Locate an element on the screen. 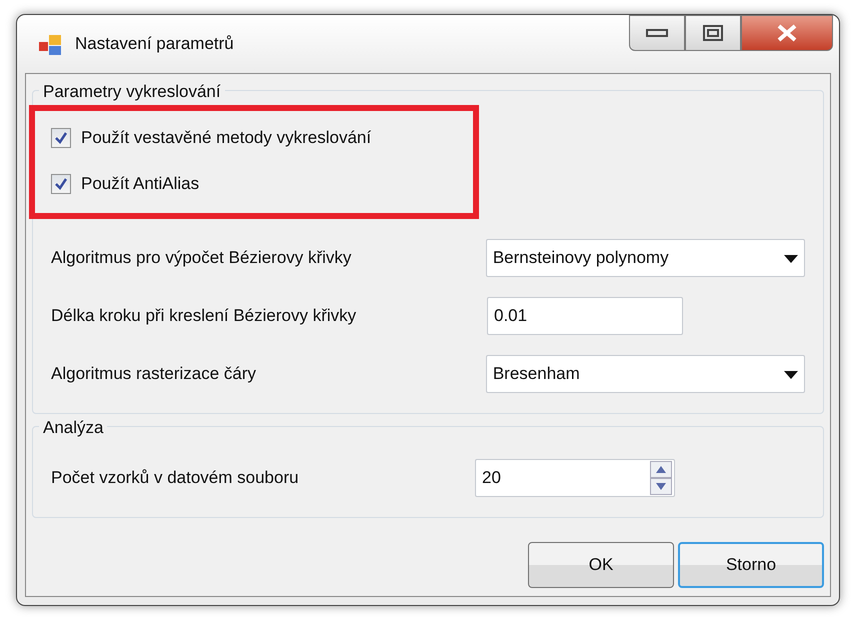 The height and width of the screenshot is (623, 852). field-label: Algoritmus rasterizace čáry is located at coordinates (154, 374).